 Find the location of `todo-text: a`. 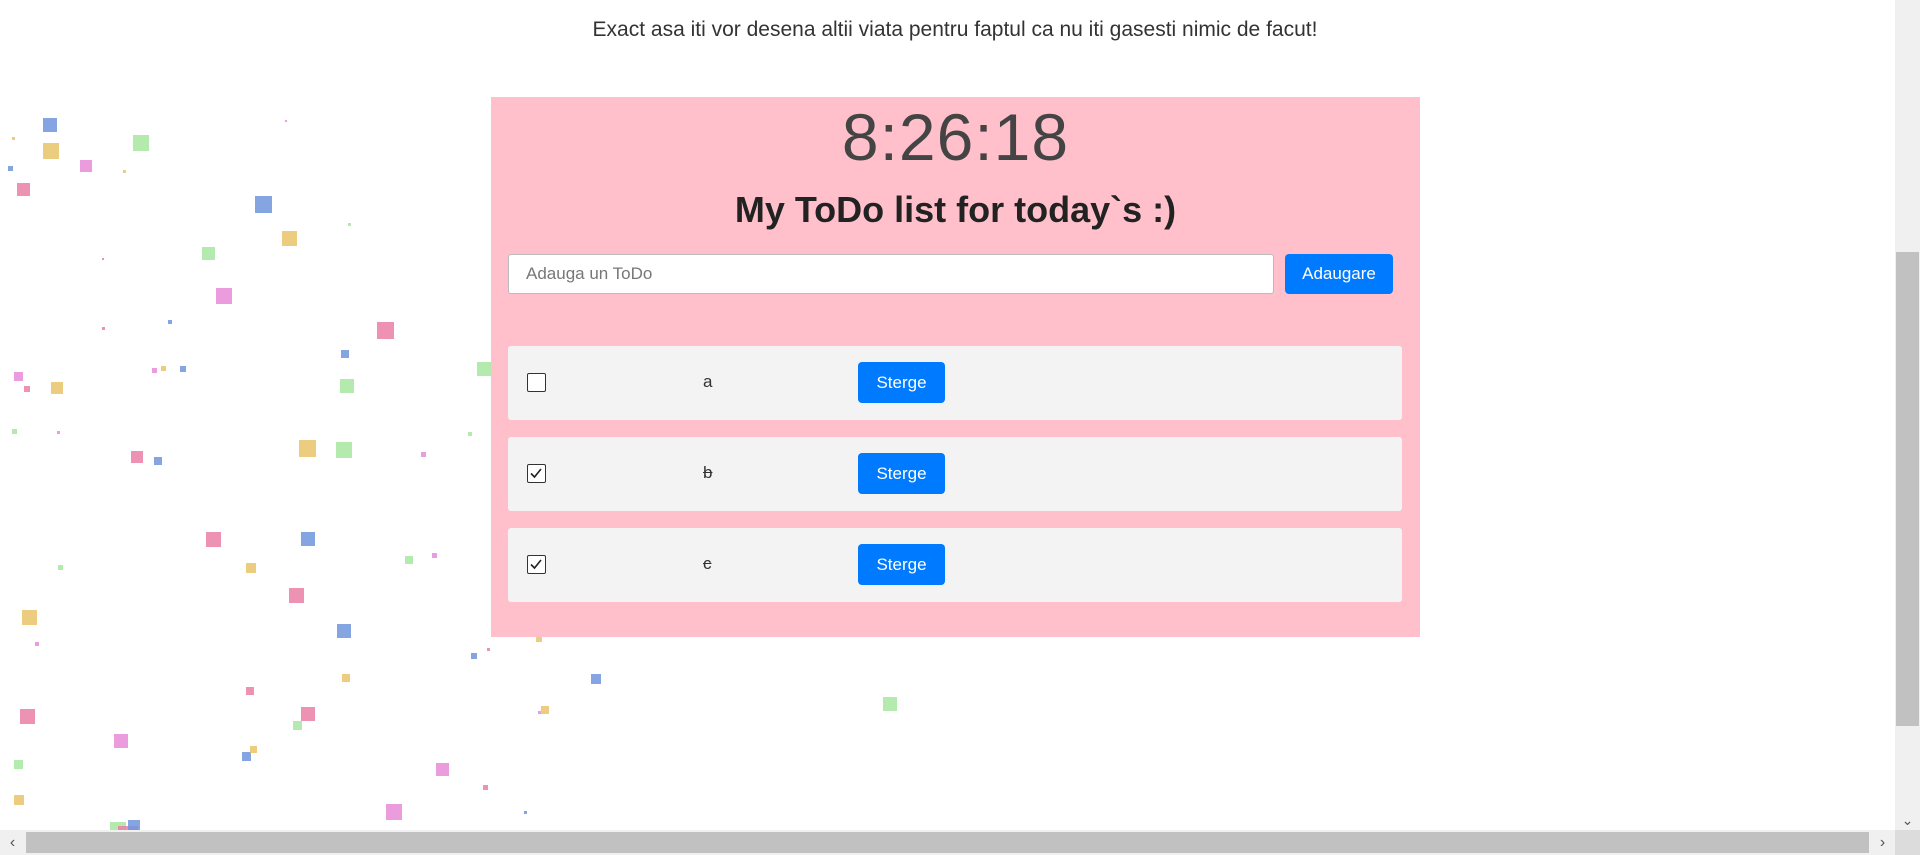

todo-text: a is located at coordinates (708, 381).